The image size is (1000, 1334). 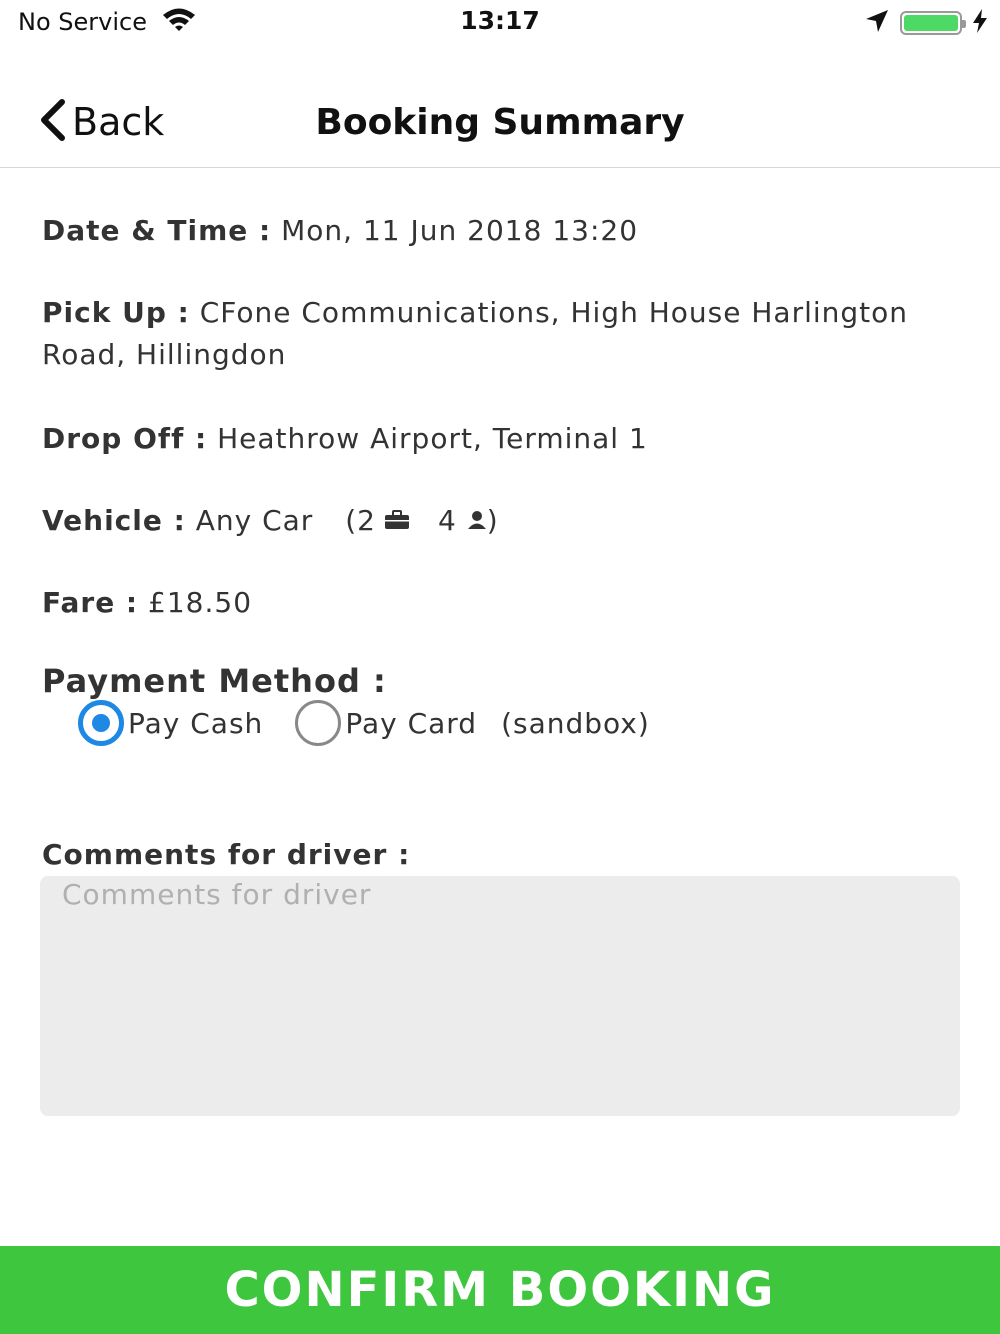 What do you see at coordinates (411, 723) in the screenshot?
I see `pay-card-label: Pay Card` at bounding box center [411, 723].